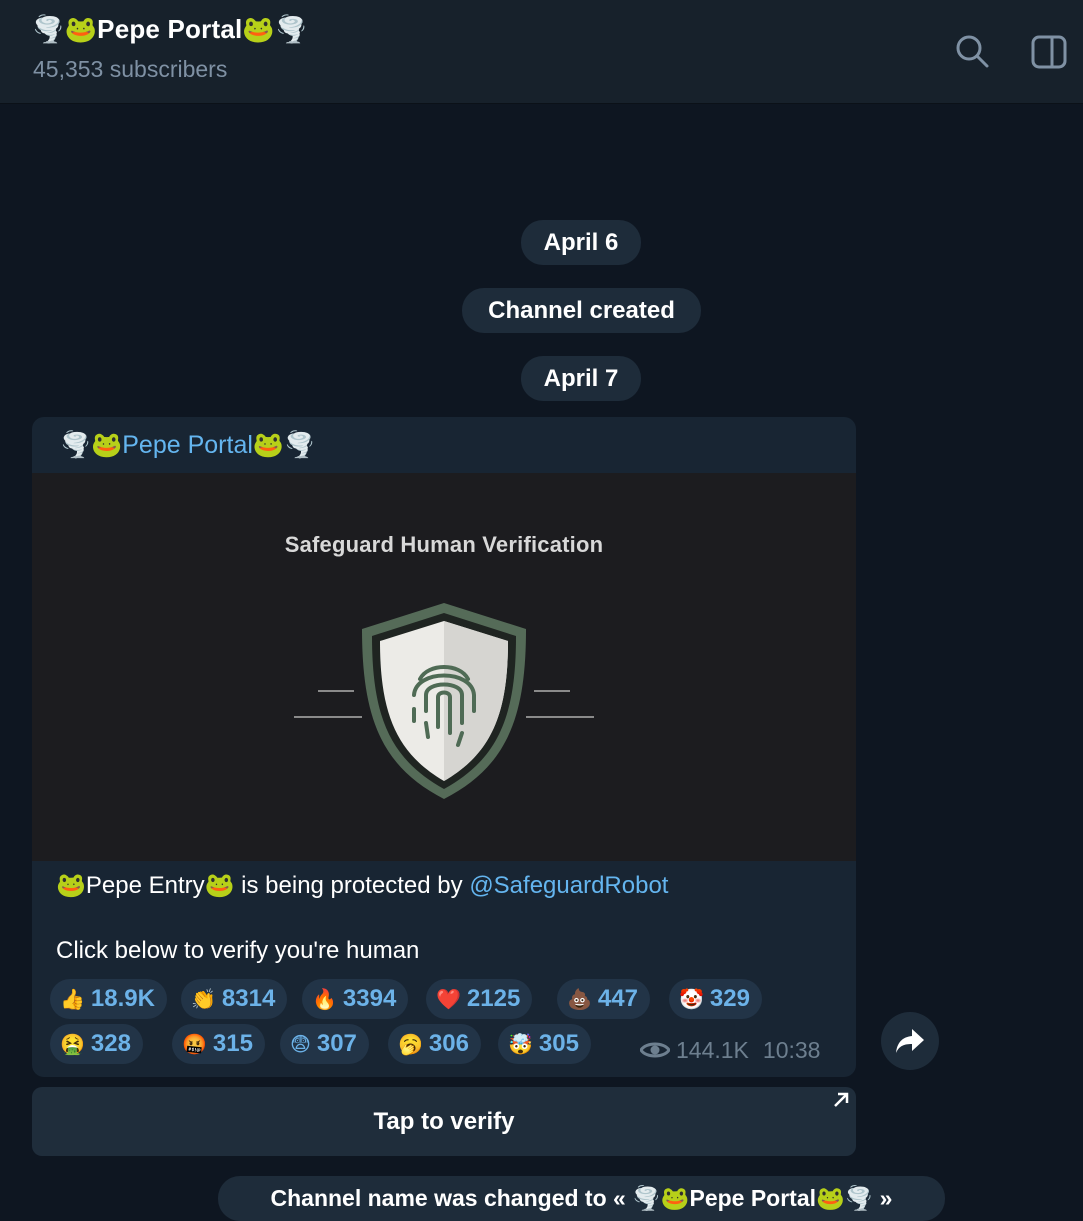  What do you see at coordinates (729, 998) in the screenshot?
I see `reaction-count: 329` at bounding box center [729, 998].